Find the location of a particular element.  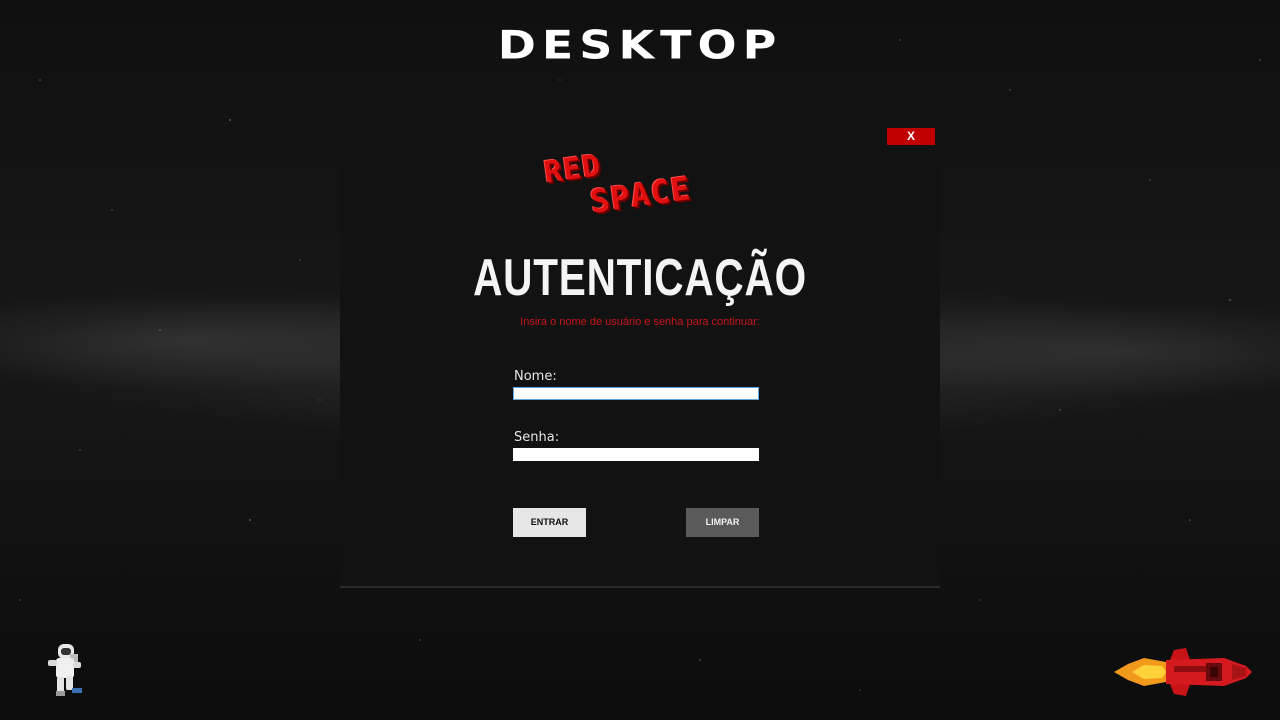

close-button: X is located at coordinates (911, 136).